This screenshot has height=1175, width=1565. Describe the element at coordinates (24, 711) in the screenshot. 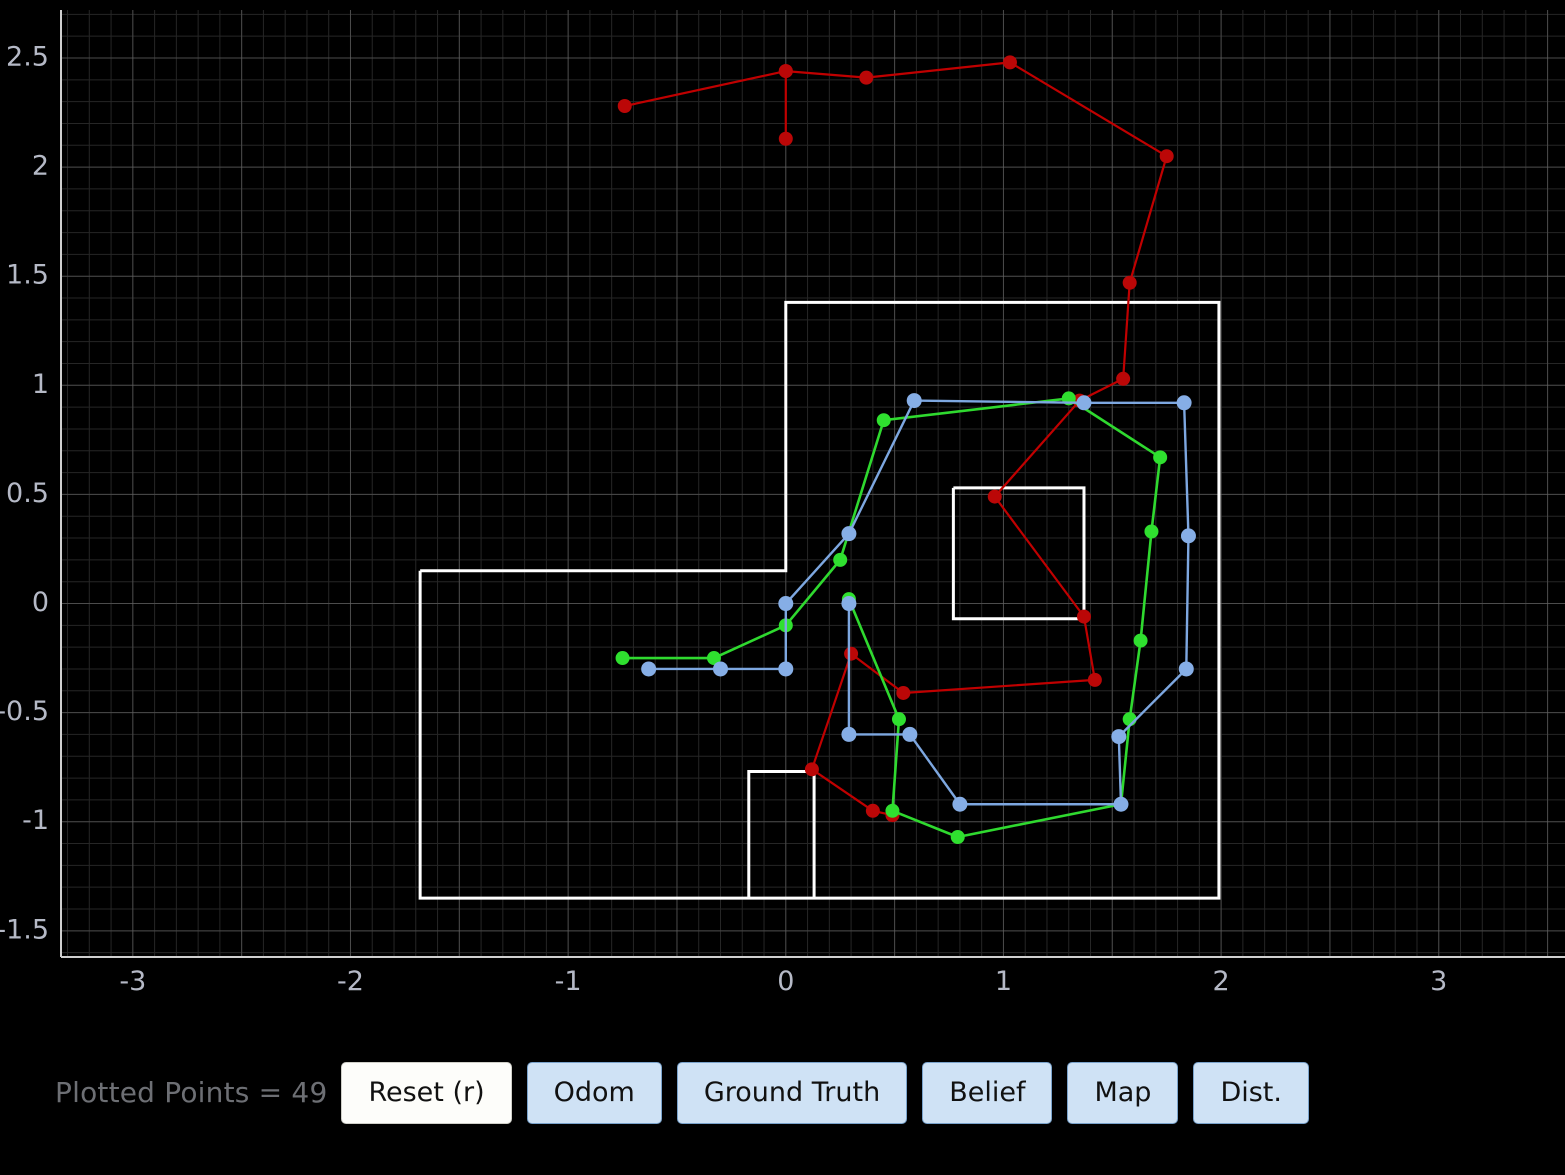

I see `y-tick-label: -0.5` at that location.